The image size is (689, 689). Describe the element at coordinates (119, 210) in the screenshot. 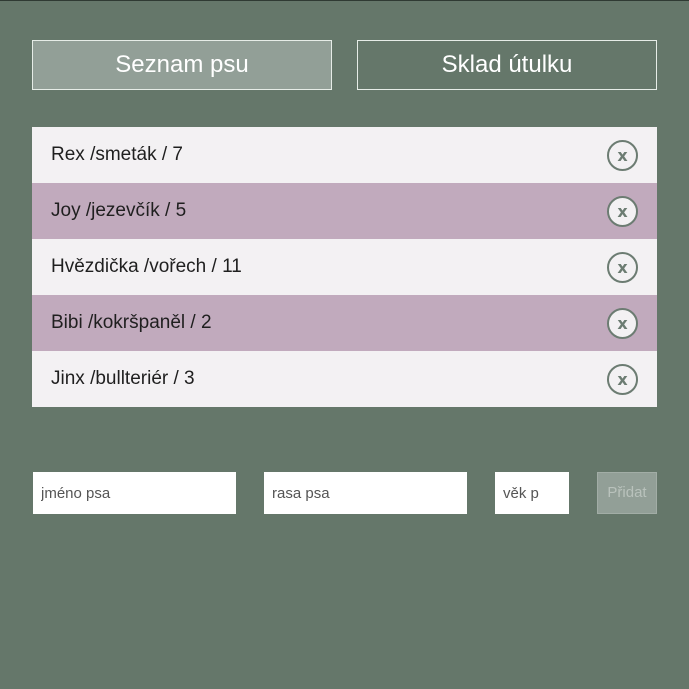

I see `dog-entry-text: Joy /jezevčík / 5` at that location.